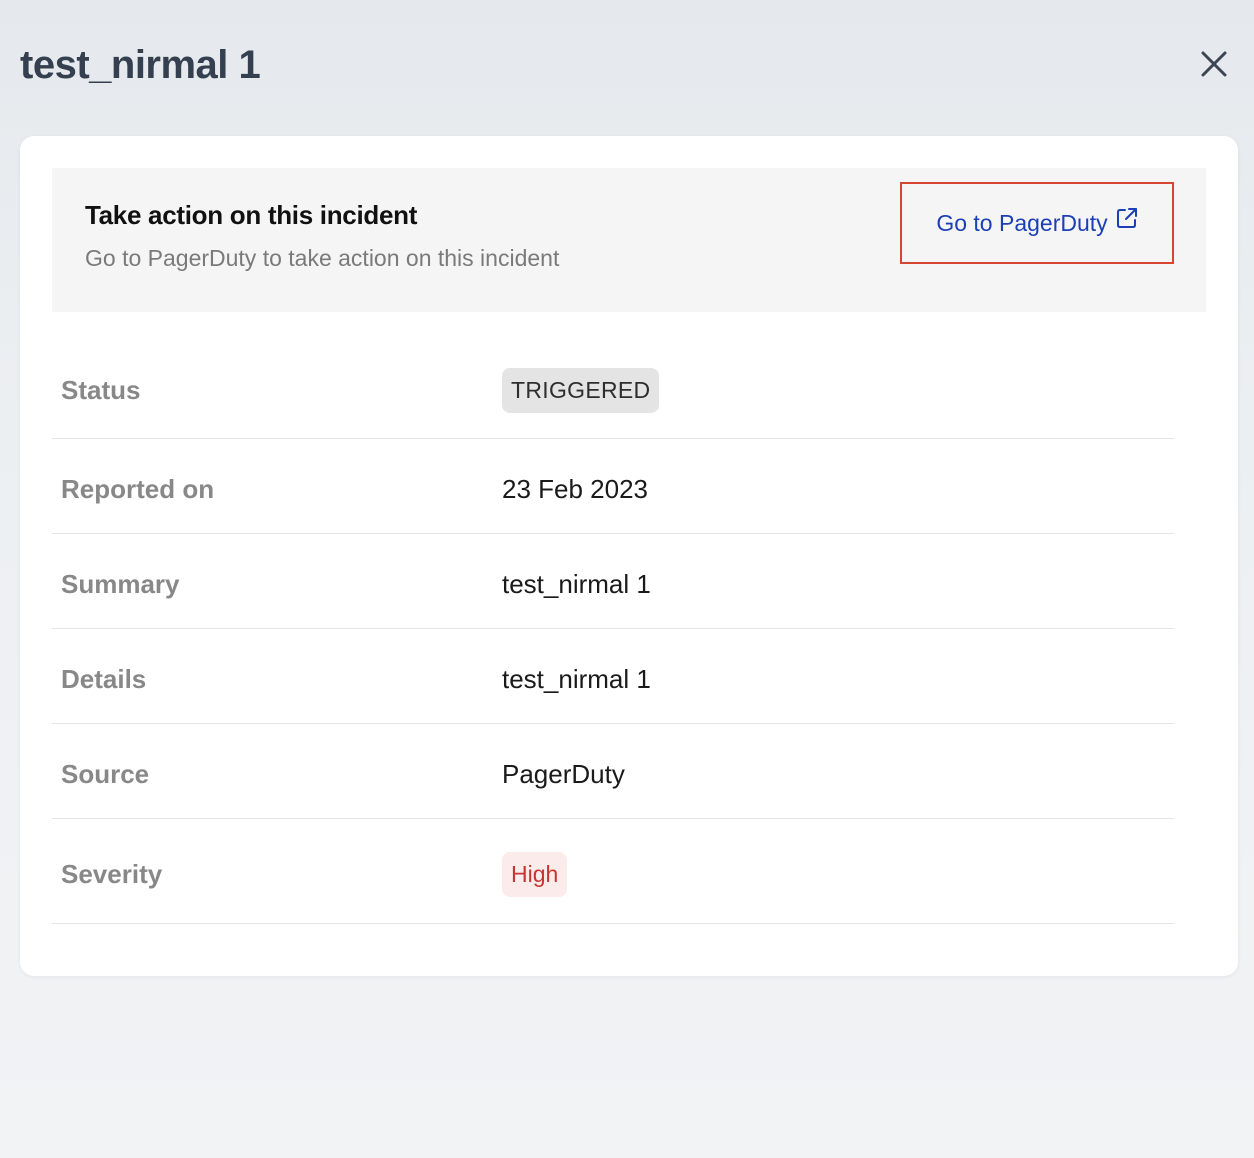  What do you see at coordinates (581, 390) in the screenshot?
I see `status-badge: TRIGGERED` at bounding box center [581, 390].